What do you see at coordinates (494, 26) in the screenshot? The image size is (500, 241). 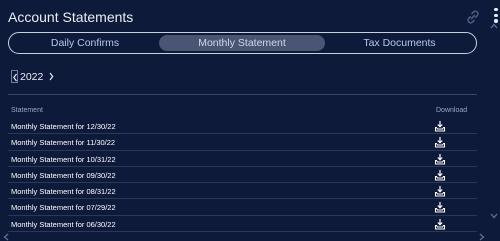 I see `scroll-up-arrow-icon` at bounding box center [494, 26].